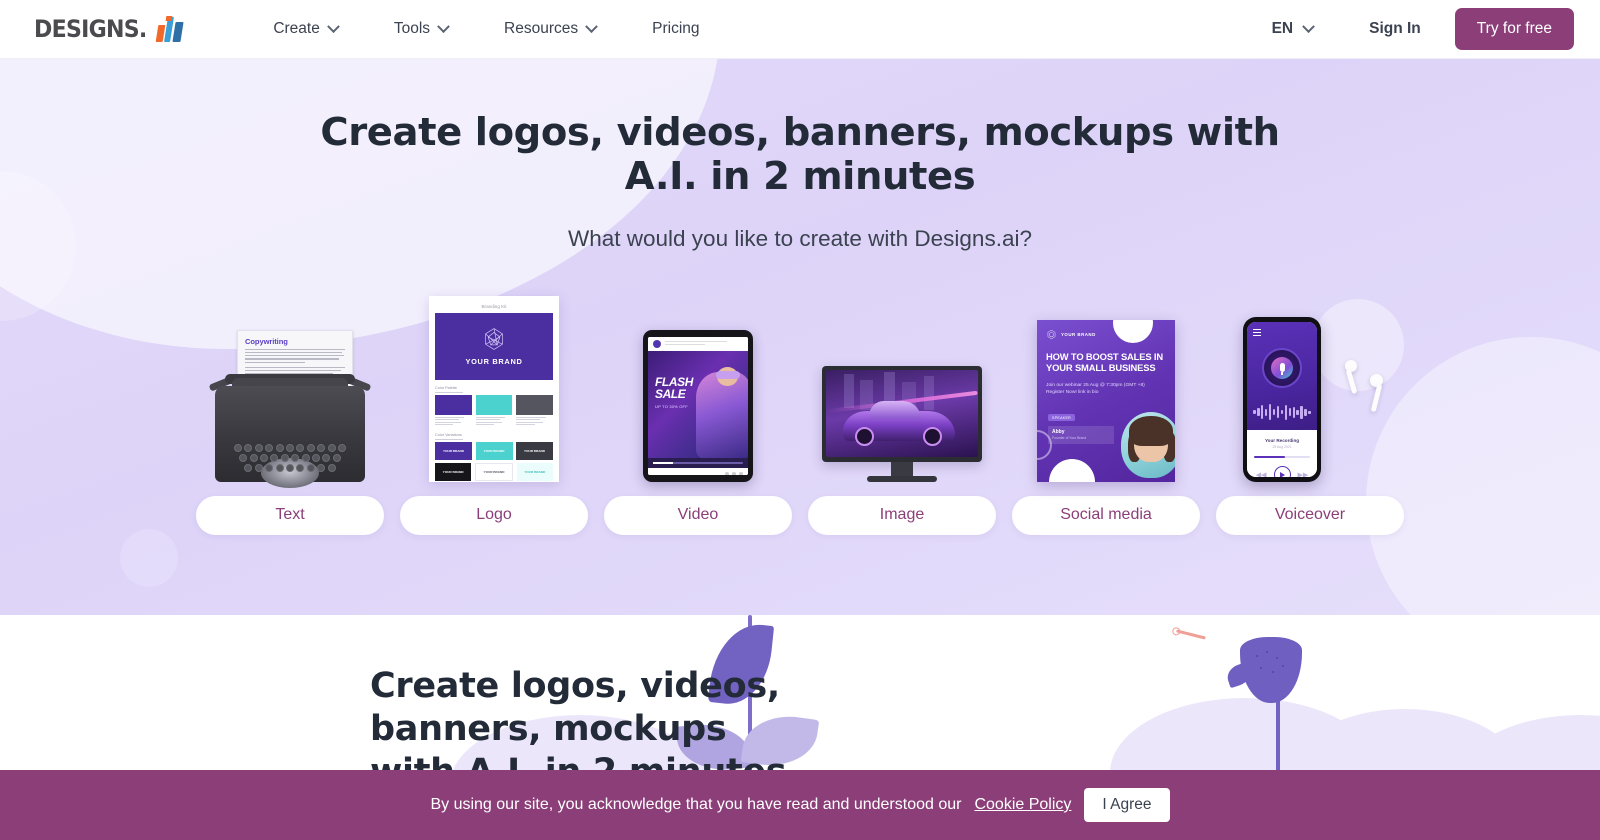 Image resolution: width=1600 pixels, height=840 pixels. I want to click on post-brand-row: YOUR BRAND, so click(1071, 334).